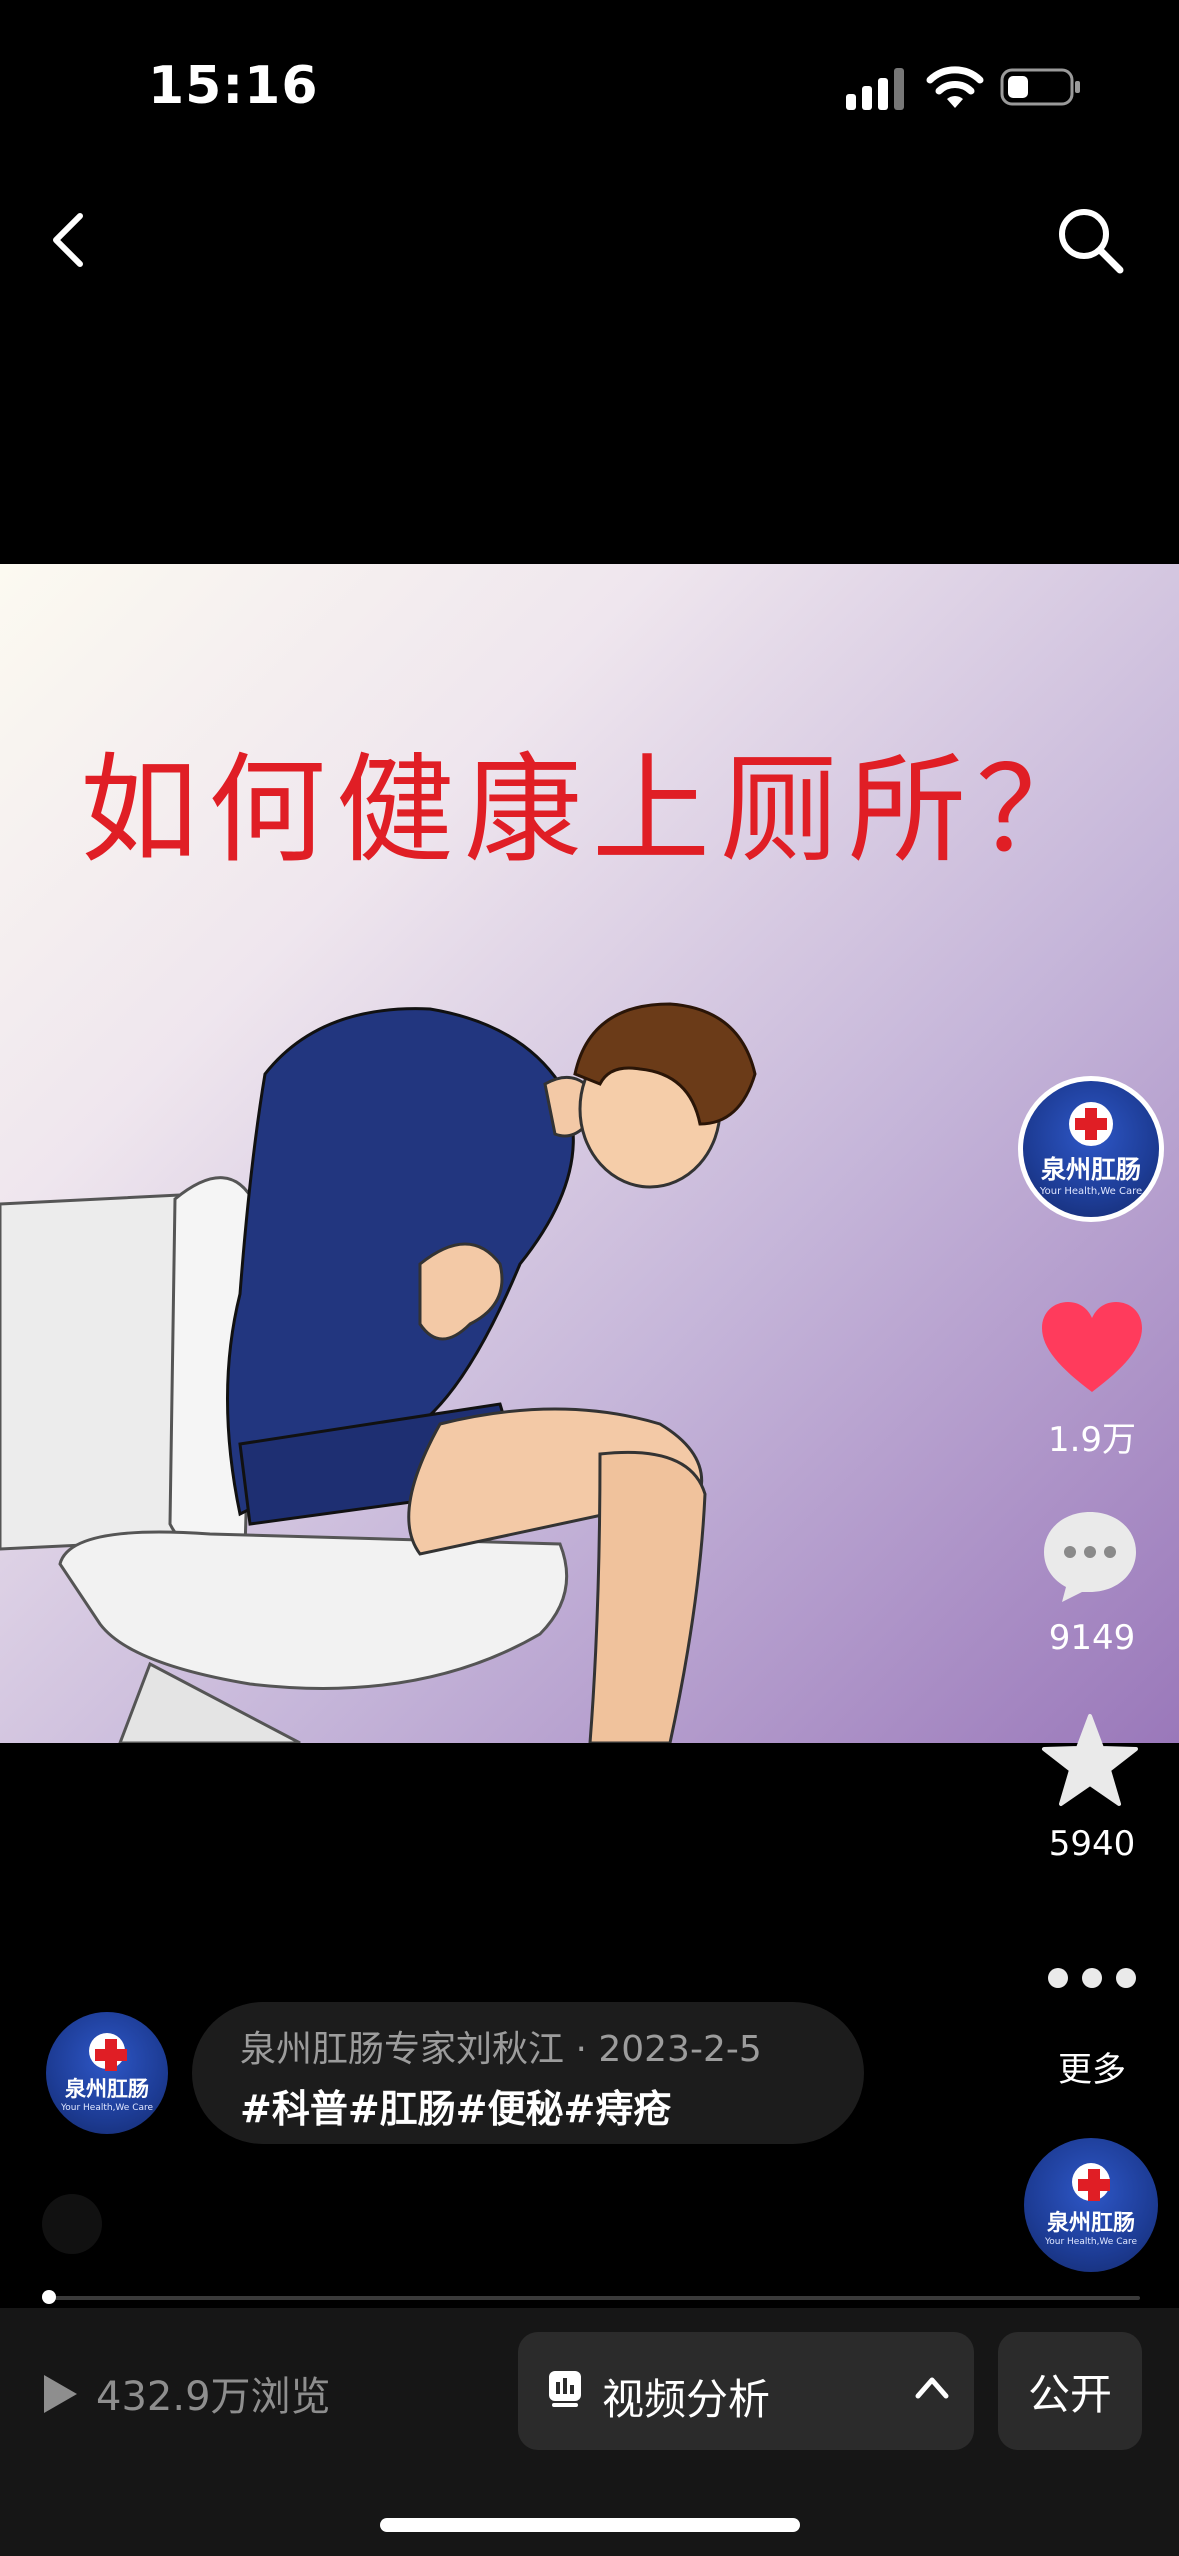  I want to click on favorite-star-icon, so click(1090, 1760).